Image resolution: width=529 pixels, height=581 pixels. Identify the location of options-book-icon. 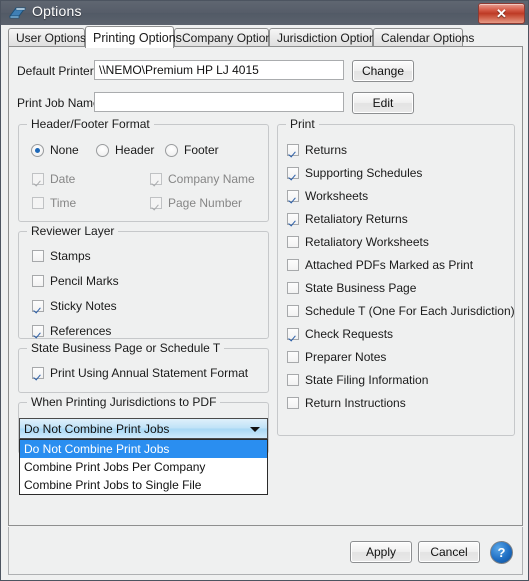
(17, 13).